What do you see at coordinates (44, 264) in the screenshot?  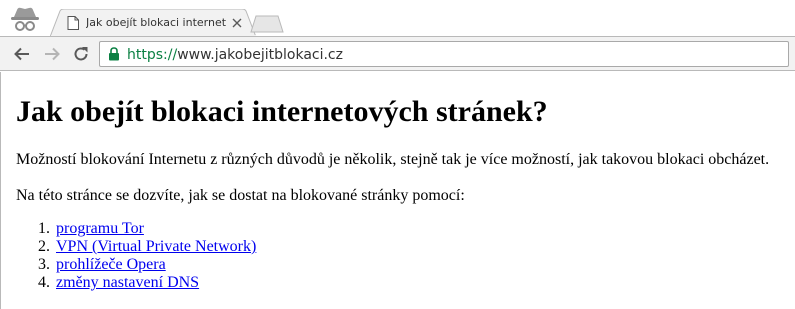 I see `list-number: 3.` at bounding box center [44, 264].